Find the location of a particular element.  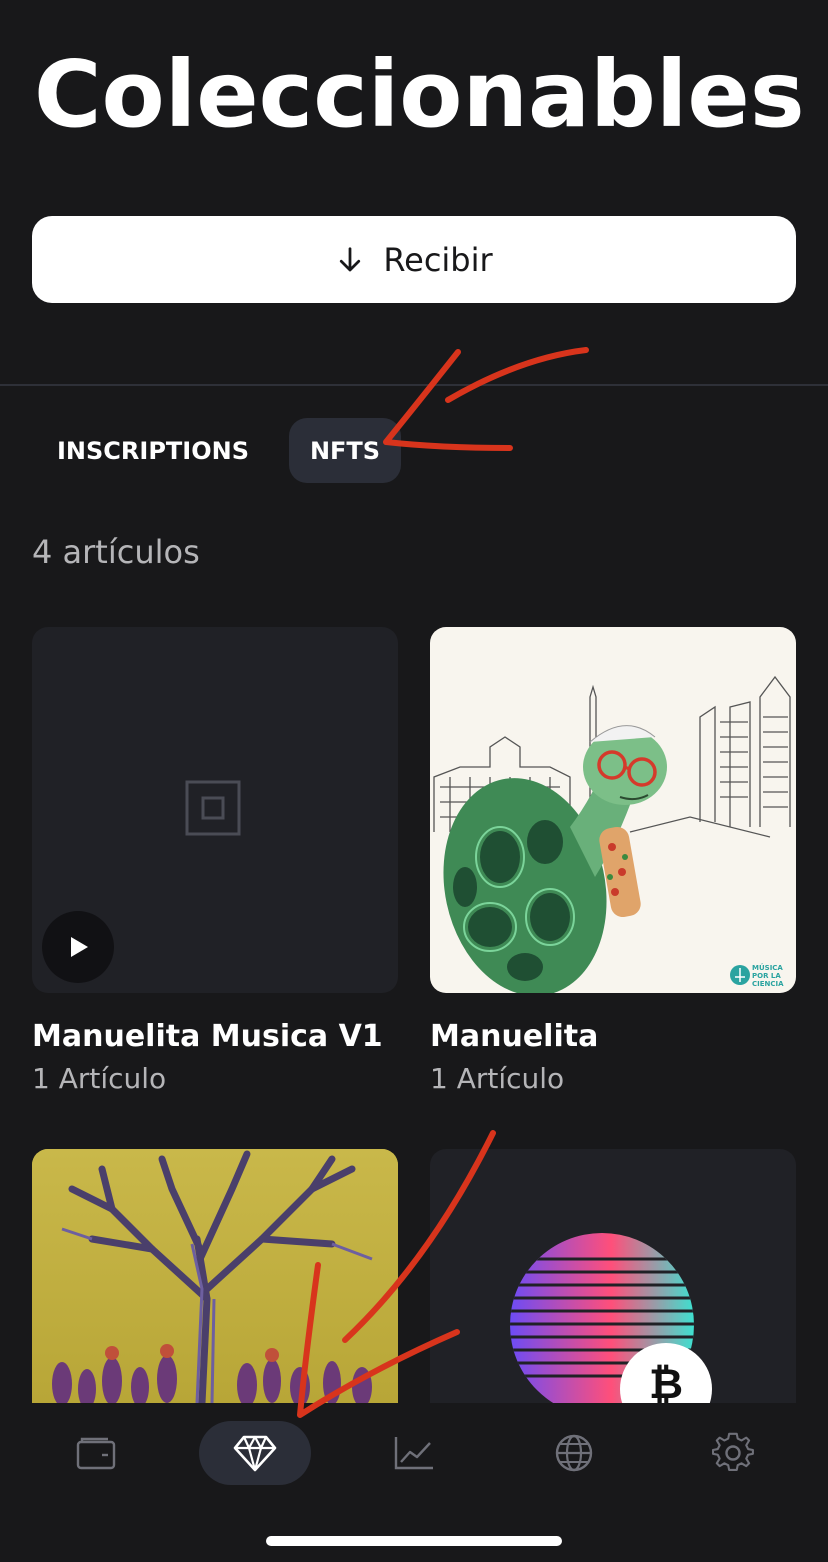

nav-collectibles is located at coordinates (255, 1453).